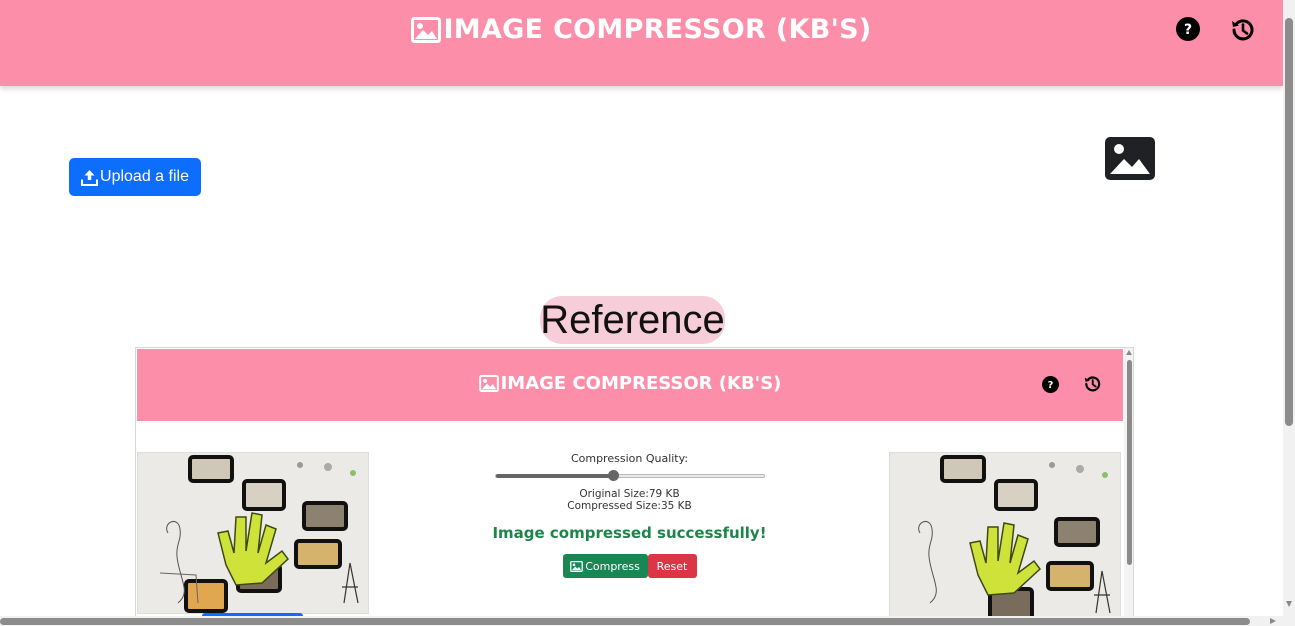  What do you see at coordinates (1273, 621) in the screenshot?
I see `scroll-right-arrow-icon` at bounding box center [1273, 621].